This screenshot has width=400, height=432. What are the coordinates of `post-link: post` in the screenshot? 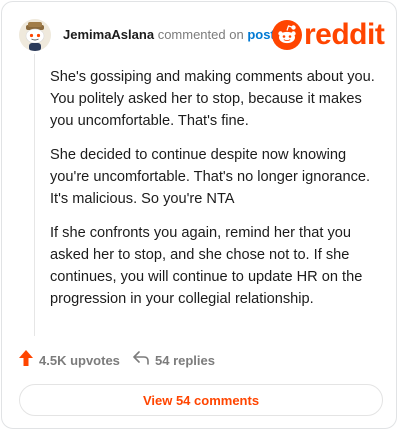 It's located at (260, 34).